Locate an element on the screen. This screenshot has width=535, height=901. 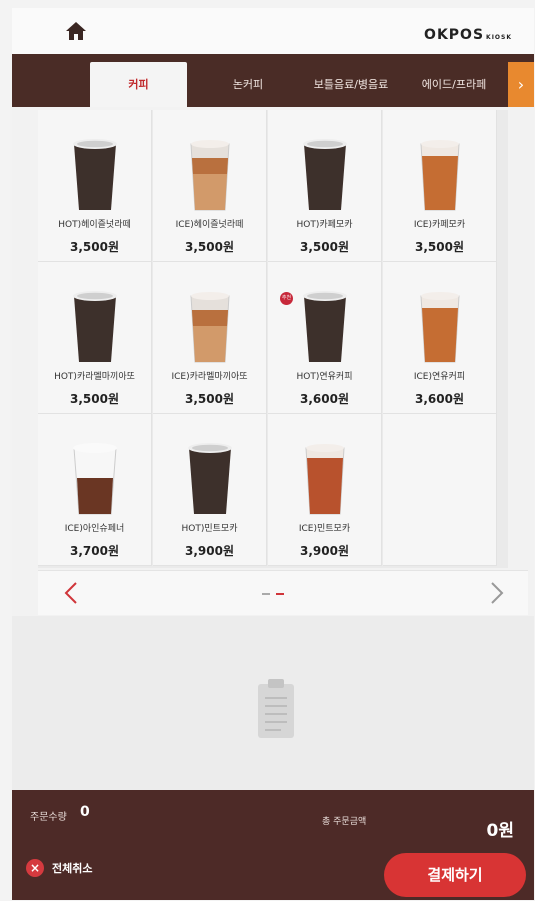
product-price: 3,700원 is located at coordinates (94, 551).